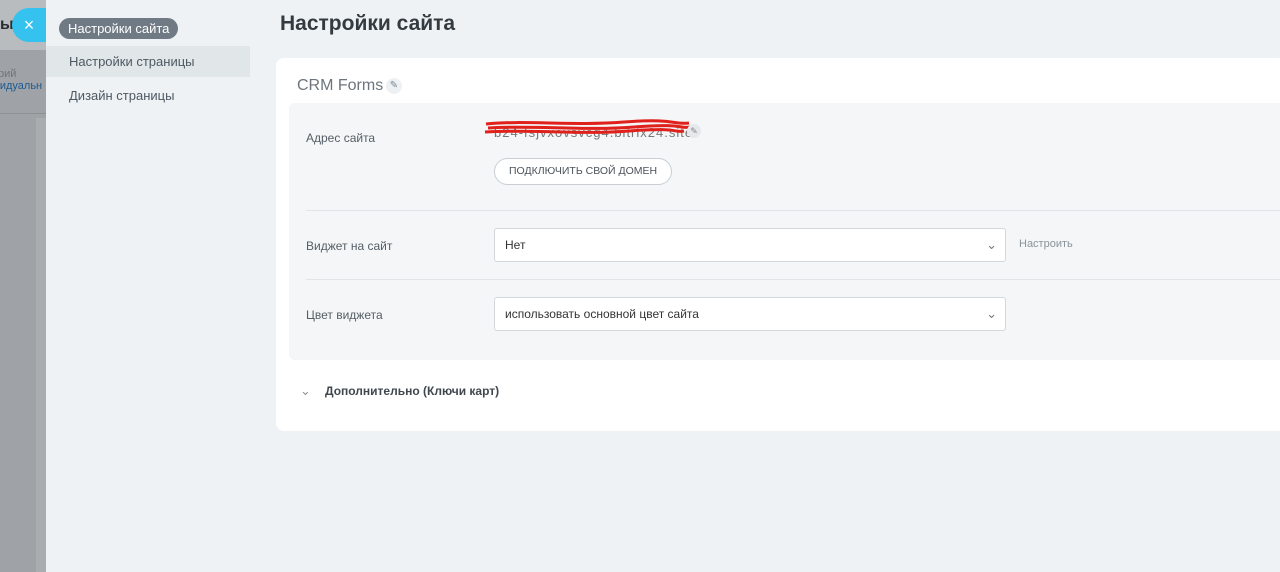 This screenshot has height=572, width=1280. I want to click on sidebar-item-site-settings: Настройки сайта, so click(119, 28).